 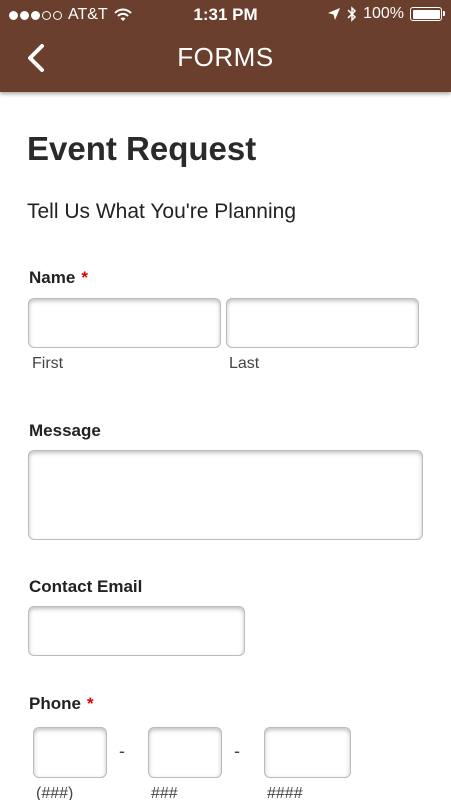 What do you see at coordinates (86, 586) in the screenshot?
I see `email-label: Contact Email` at bounding box center [86, 586].